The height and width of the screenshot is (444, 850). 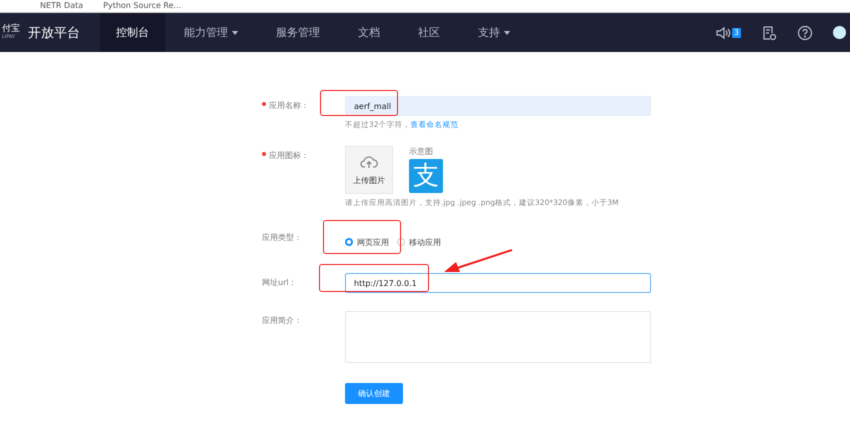 What do you see at coordinates (736, 33) in the screenshot?
I see `notification-count: 3` at bounding box center [736, 33].